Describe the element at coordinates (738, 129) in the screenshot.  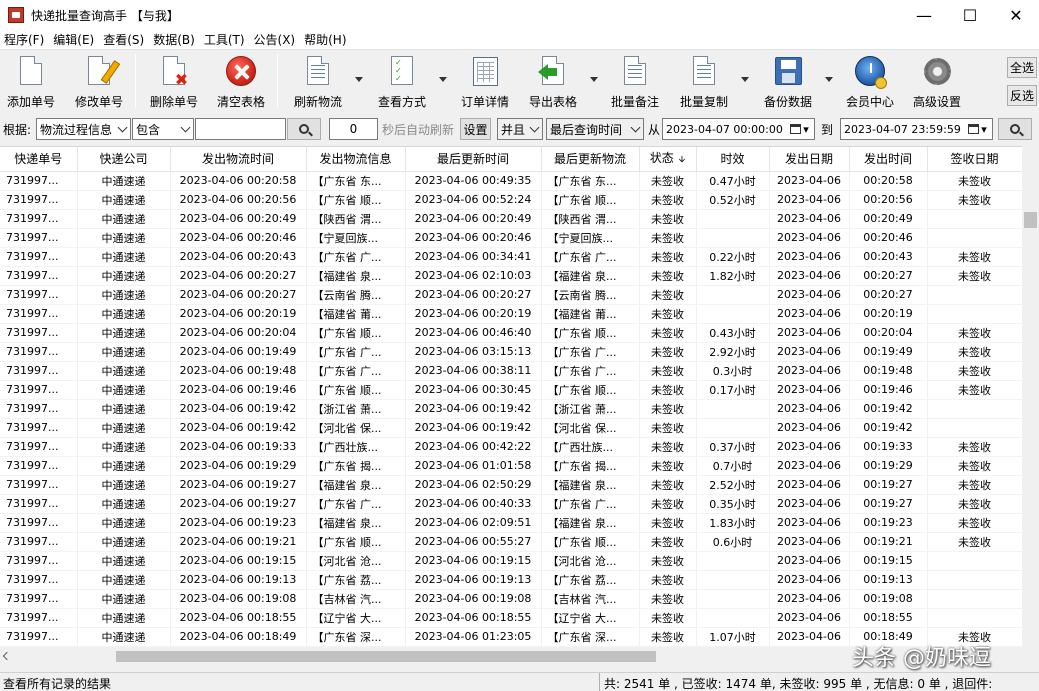
I see `from-datetime-picker: 2023-04-07 00:00:00 ▾` at that location.